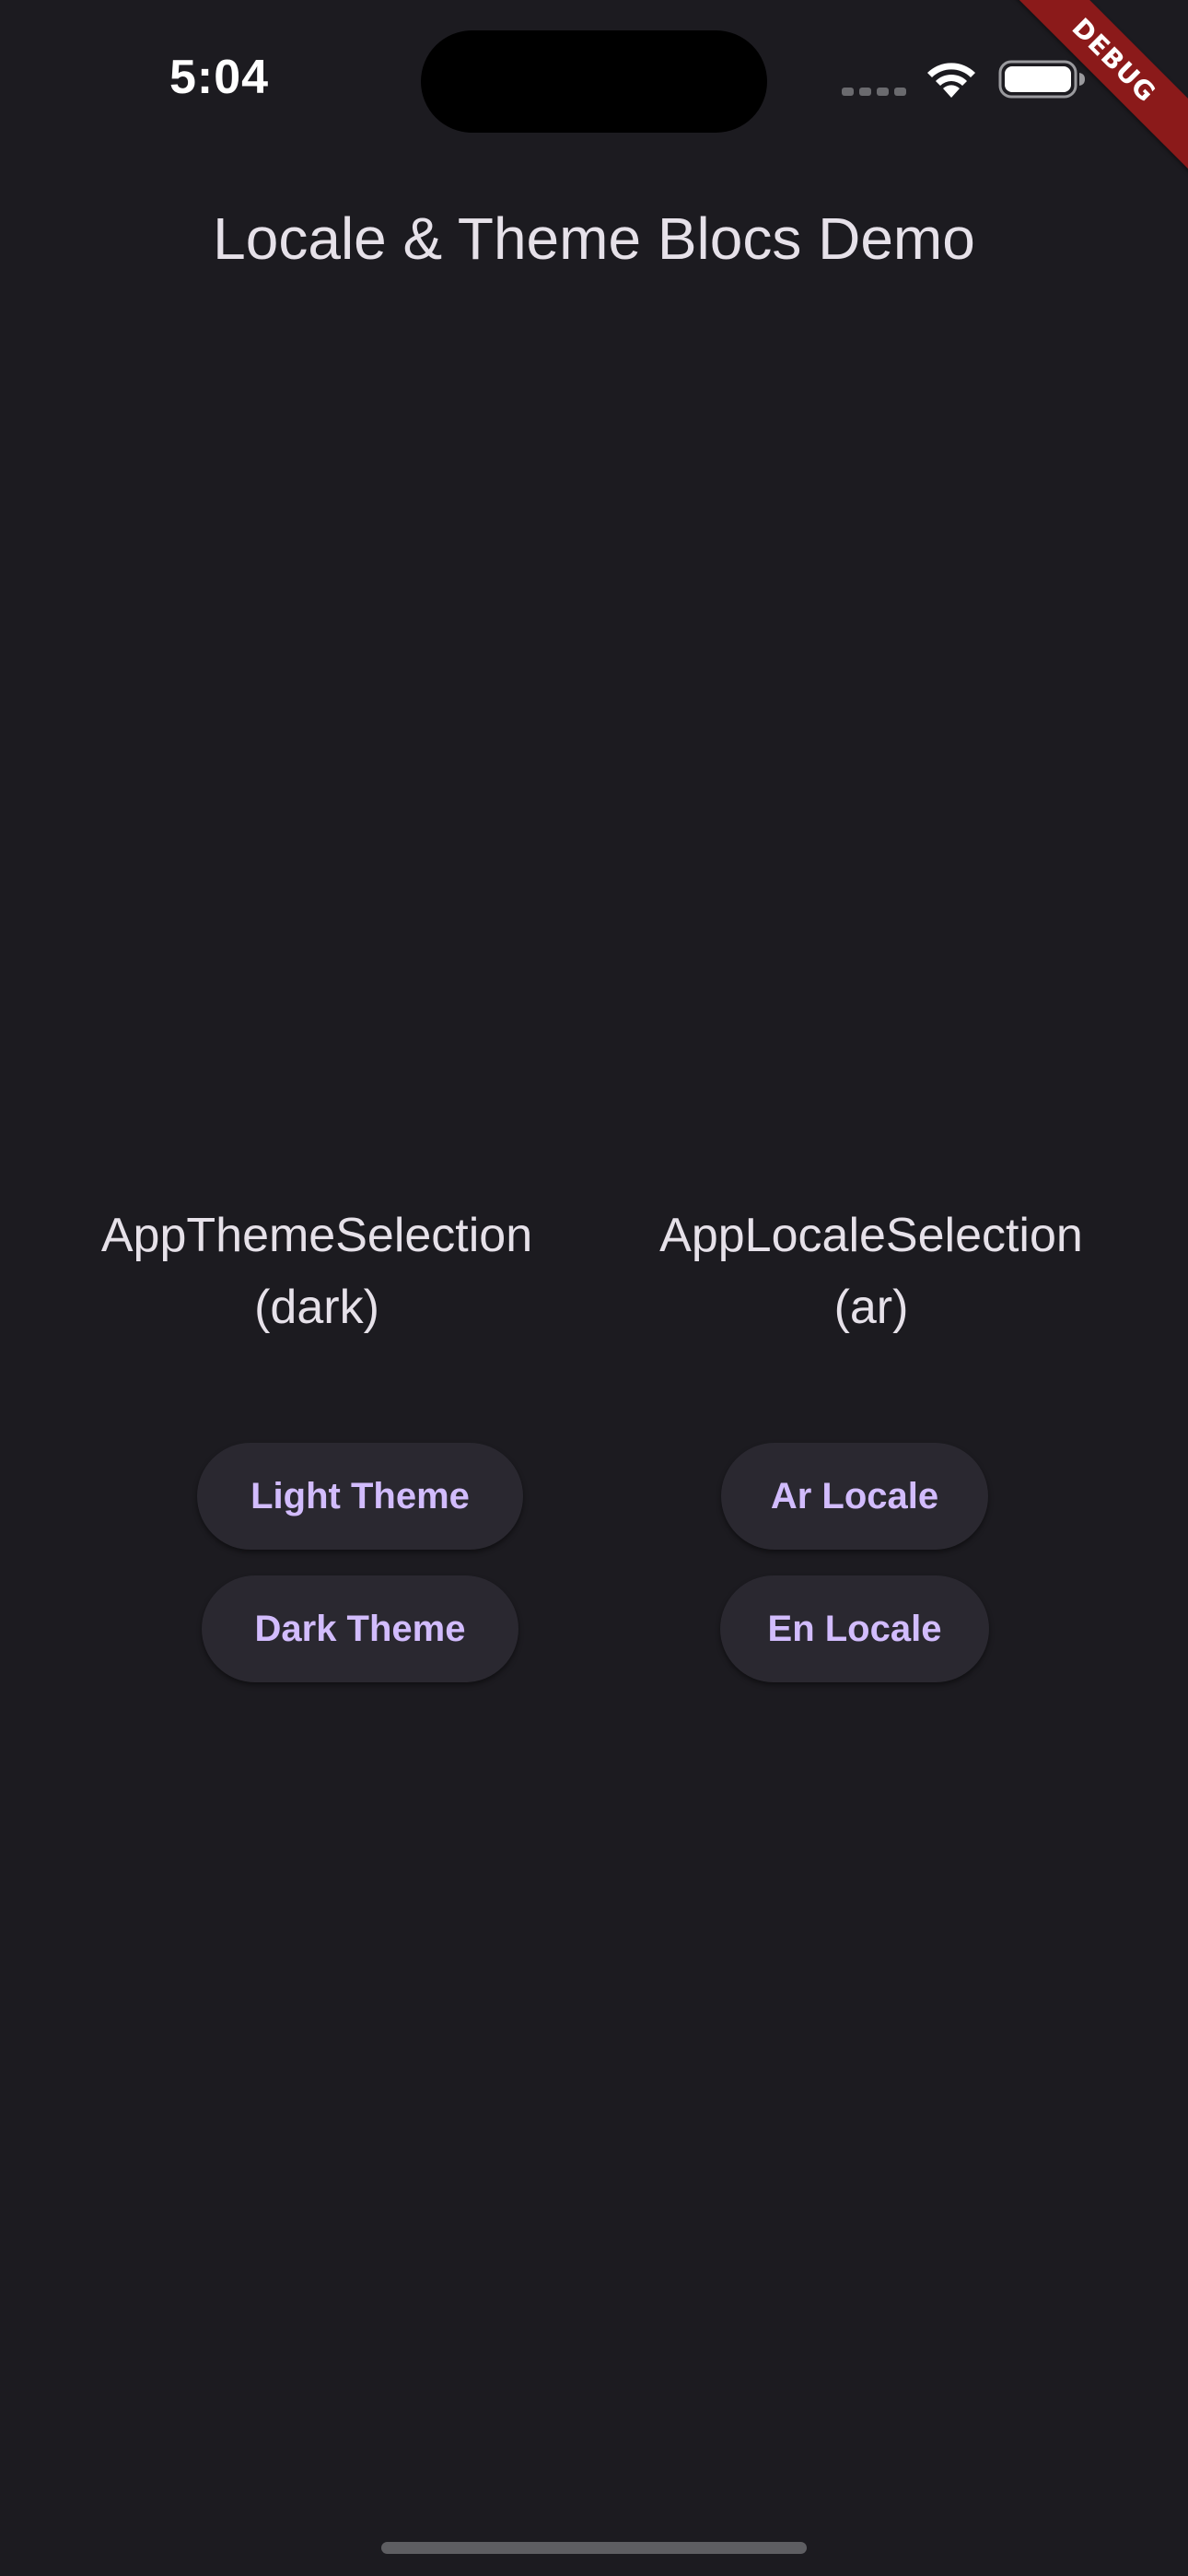 The image size is (1188, 2576). Describe the element at coordinates (316, 1235) in the screenshot. I see `theme-selection-name: AppThemeSelection` at that location.